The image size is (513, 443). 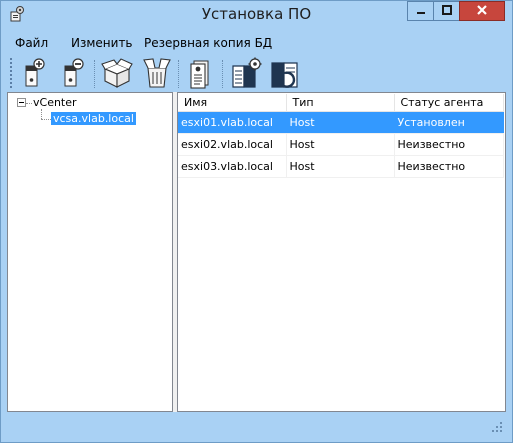 I want to click on toolbar, so click(x=256, y=73).